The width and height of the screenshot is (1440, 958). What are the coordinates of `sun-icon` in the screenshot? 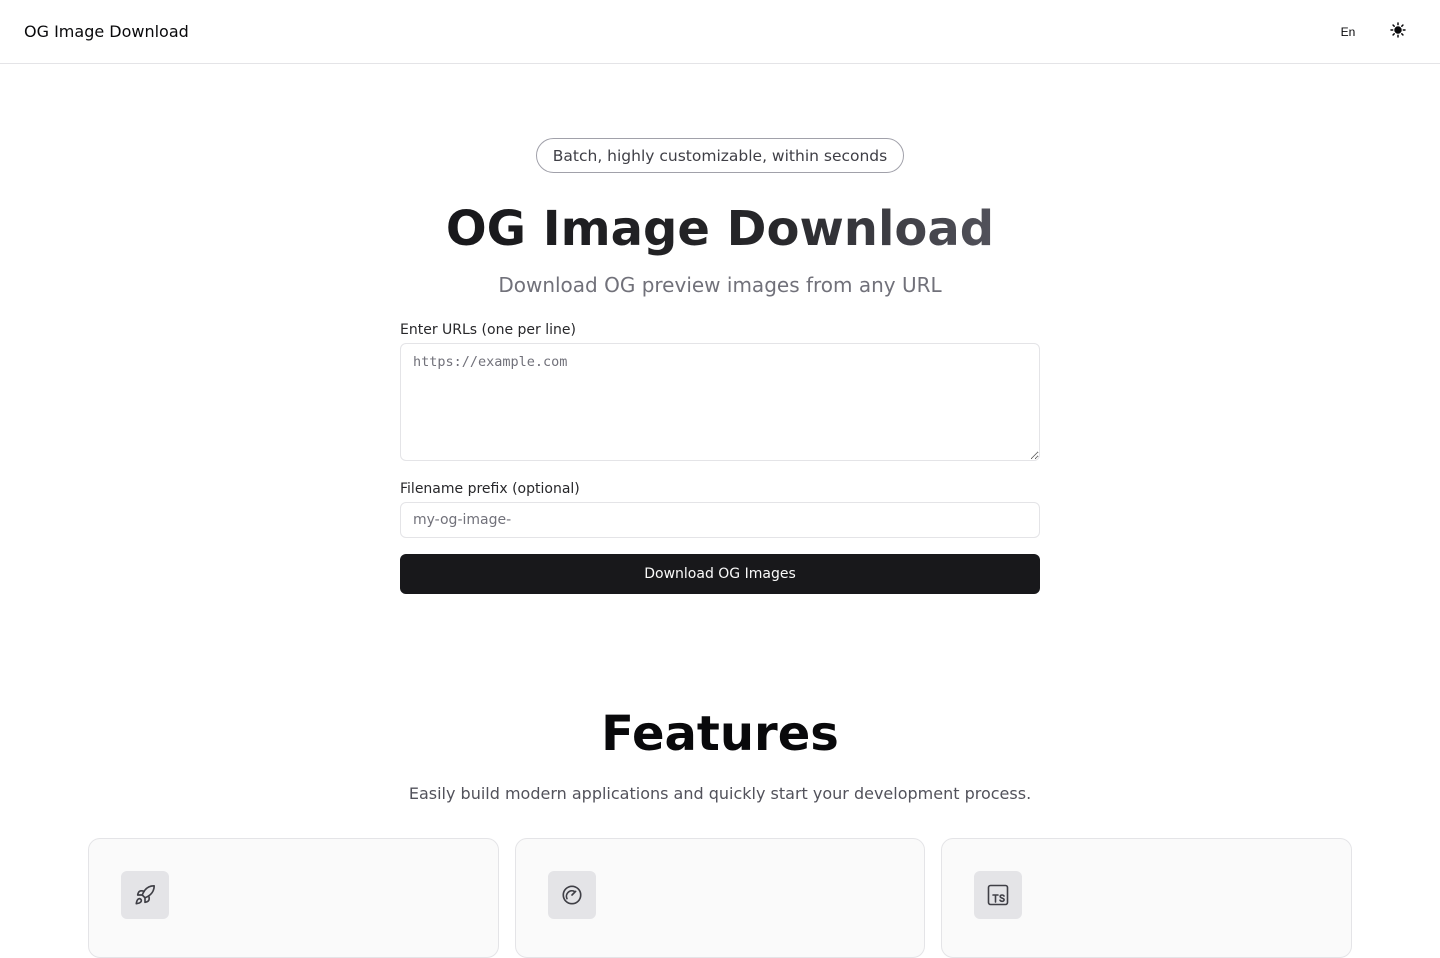 It's located at (1398, 31).